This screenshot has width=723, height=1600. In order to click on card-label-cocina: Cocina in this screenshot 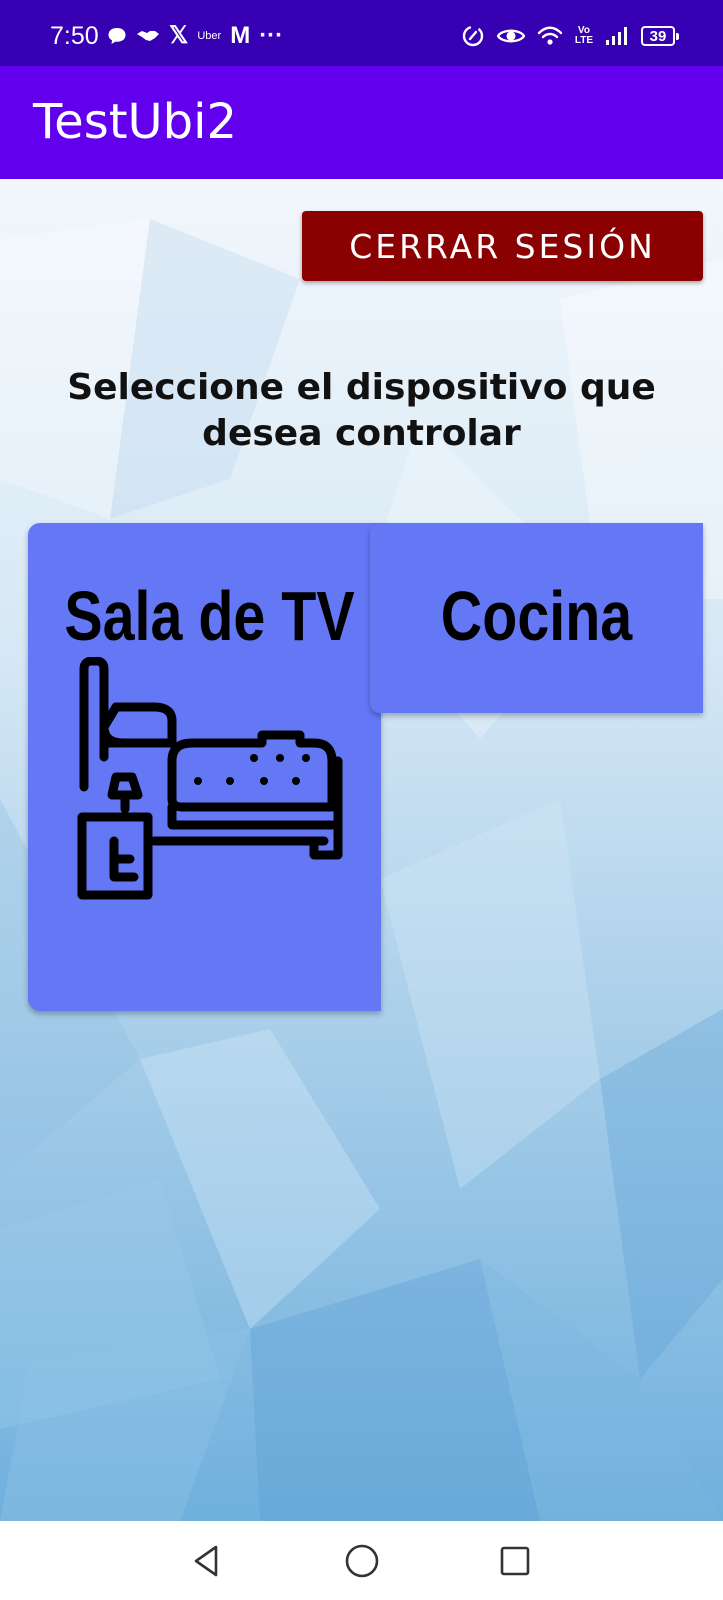, I will do `click(536, 616)`.